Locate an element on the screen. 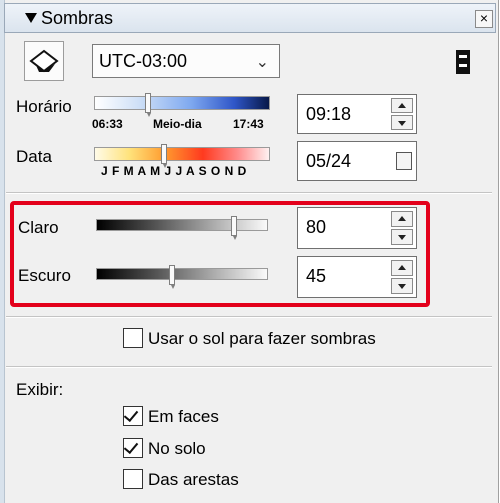  on-ground-label: No solo is located at coordinates (177, 449).